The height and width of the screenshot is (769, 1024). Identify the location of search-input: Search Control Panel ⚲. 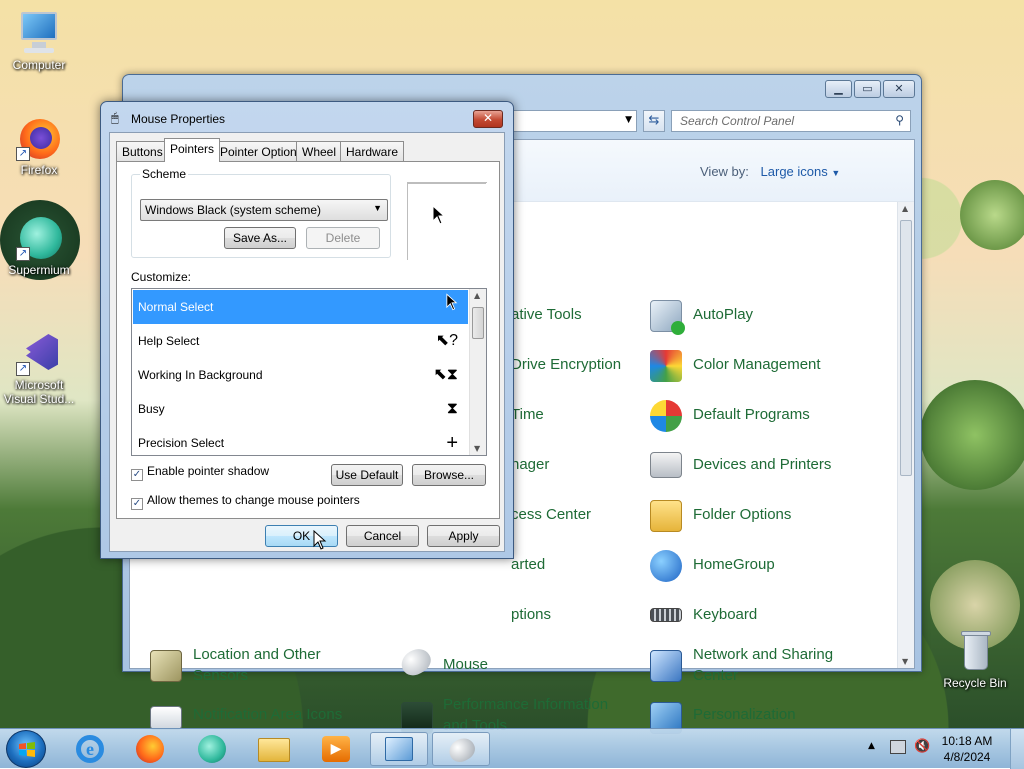
(791, 121).